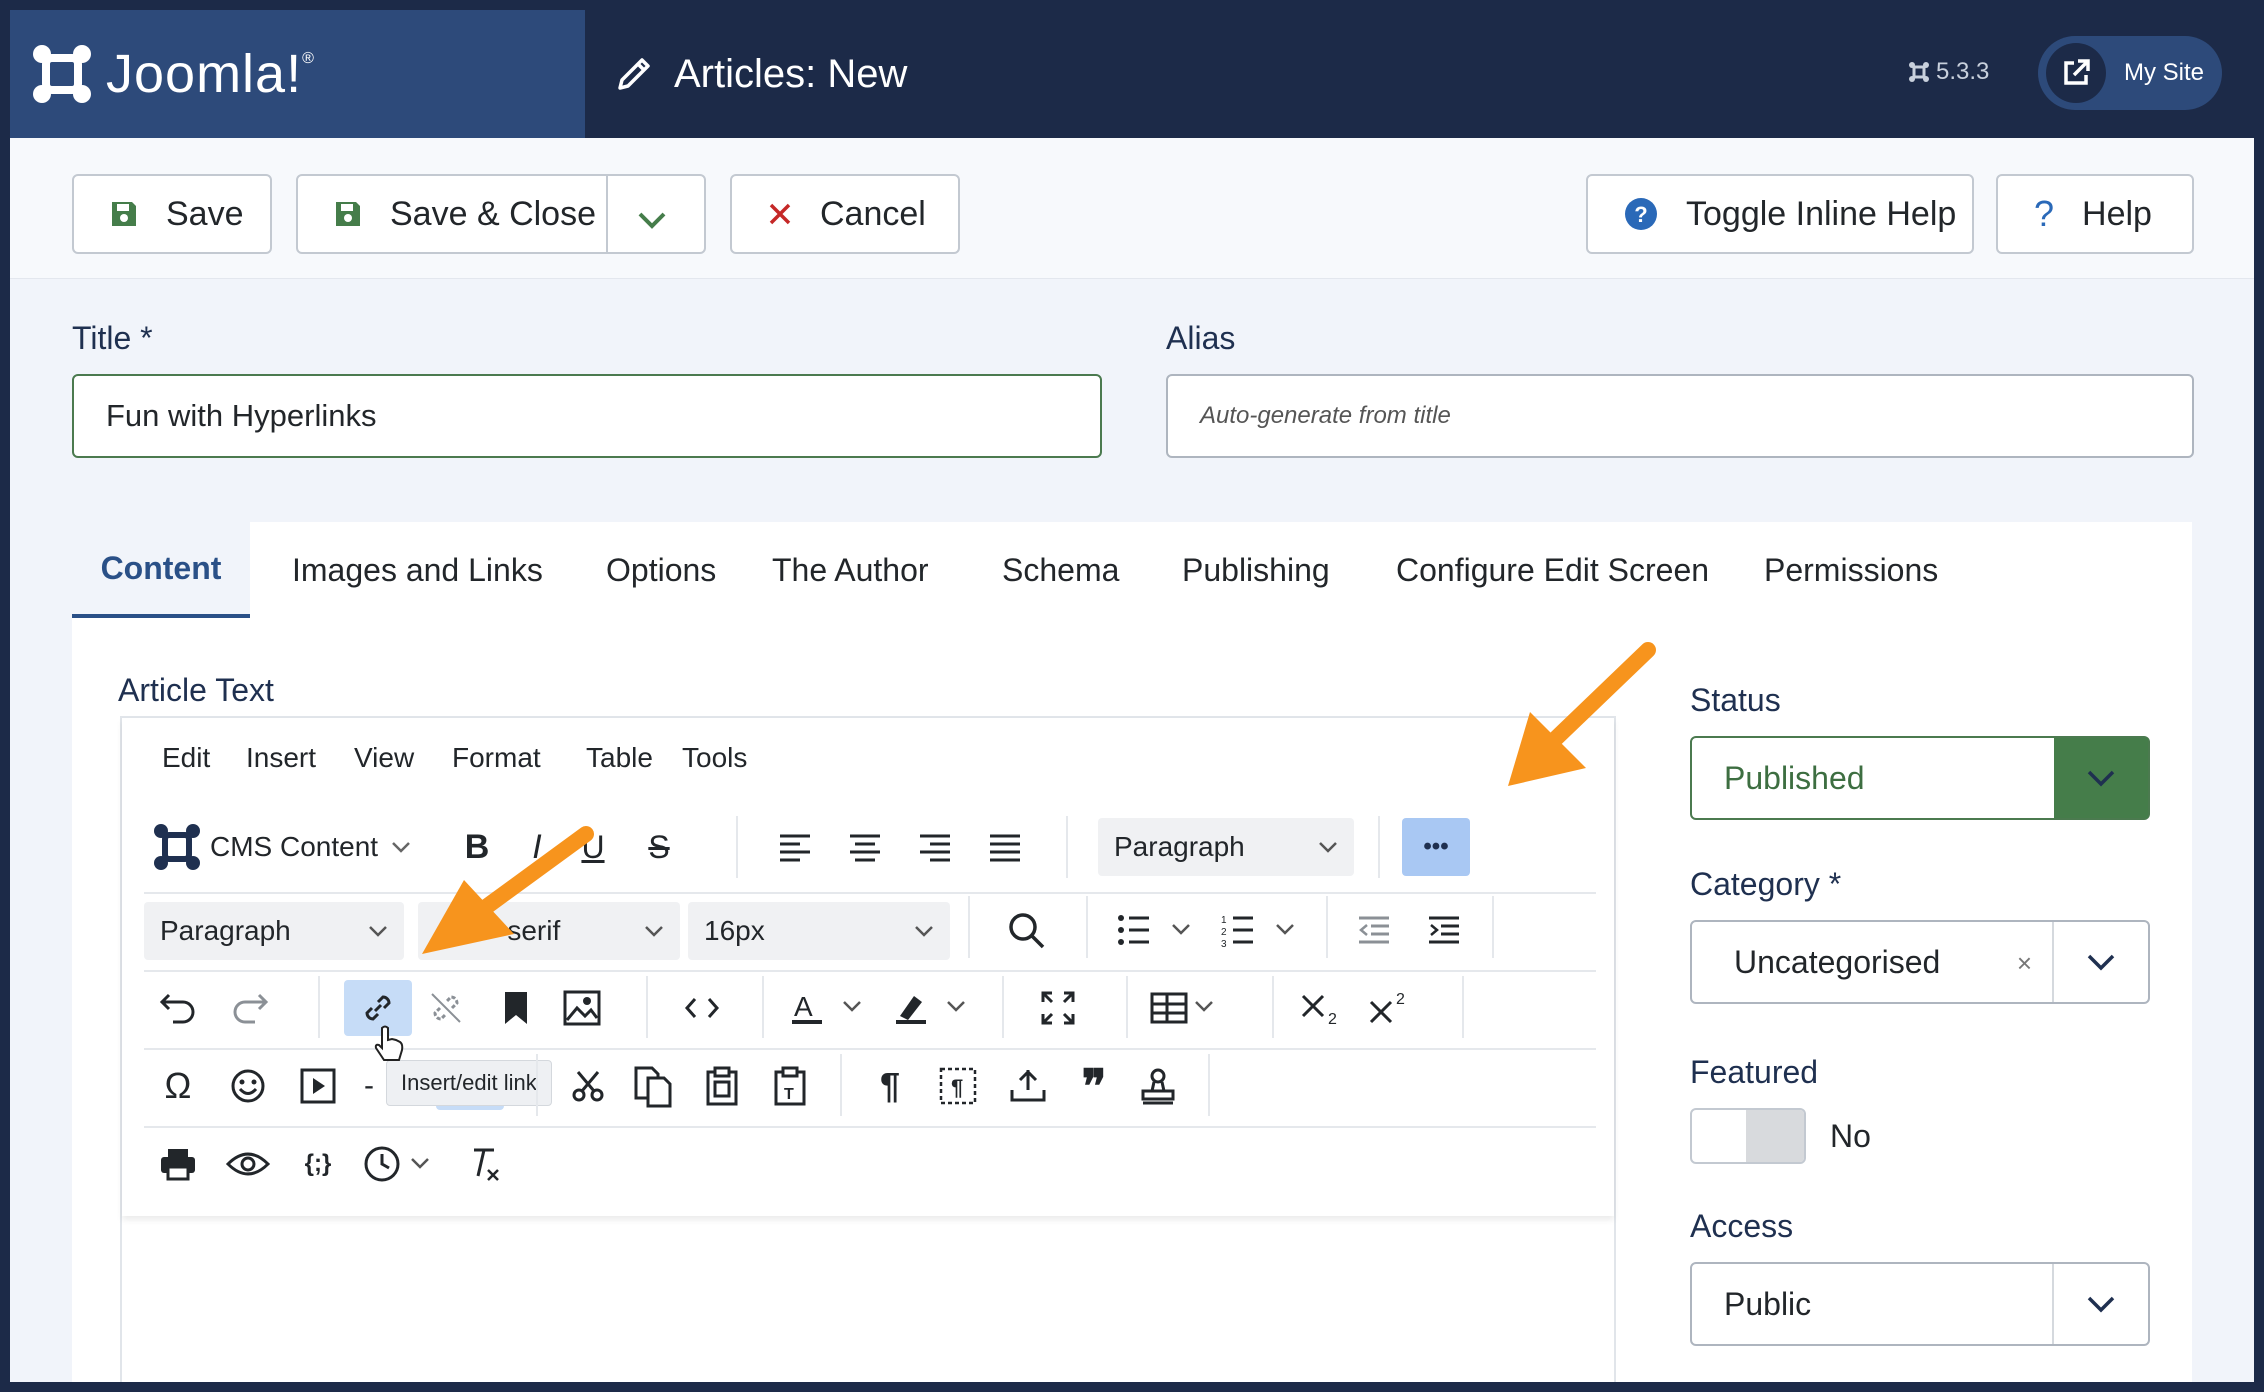  I want to click on joomla-small-icon, so click(177, 847).